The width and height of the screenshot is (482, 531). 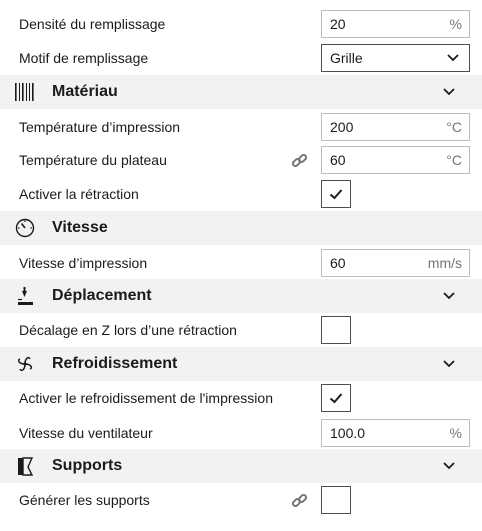 I want to click on setting-label: Température d’impression, so click(x=100, y=127).